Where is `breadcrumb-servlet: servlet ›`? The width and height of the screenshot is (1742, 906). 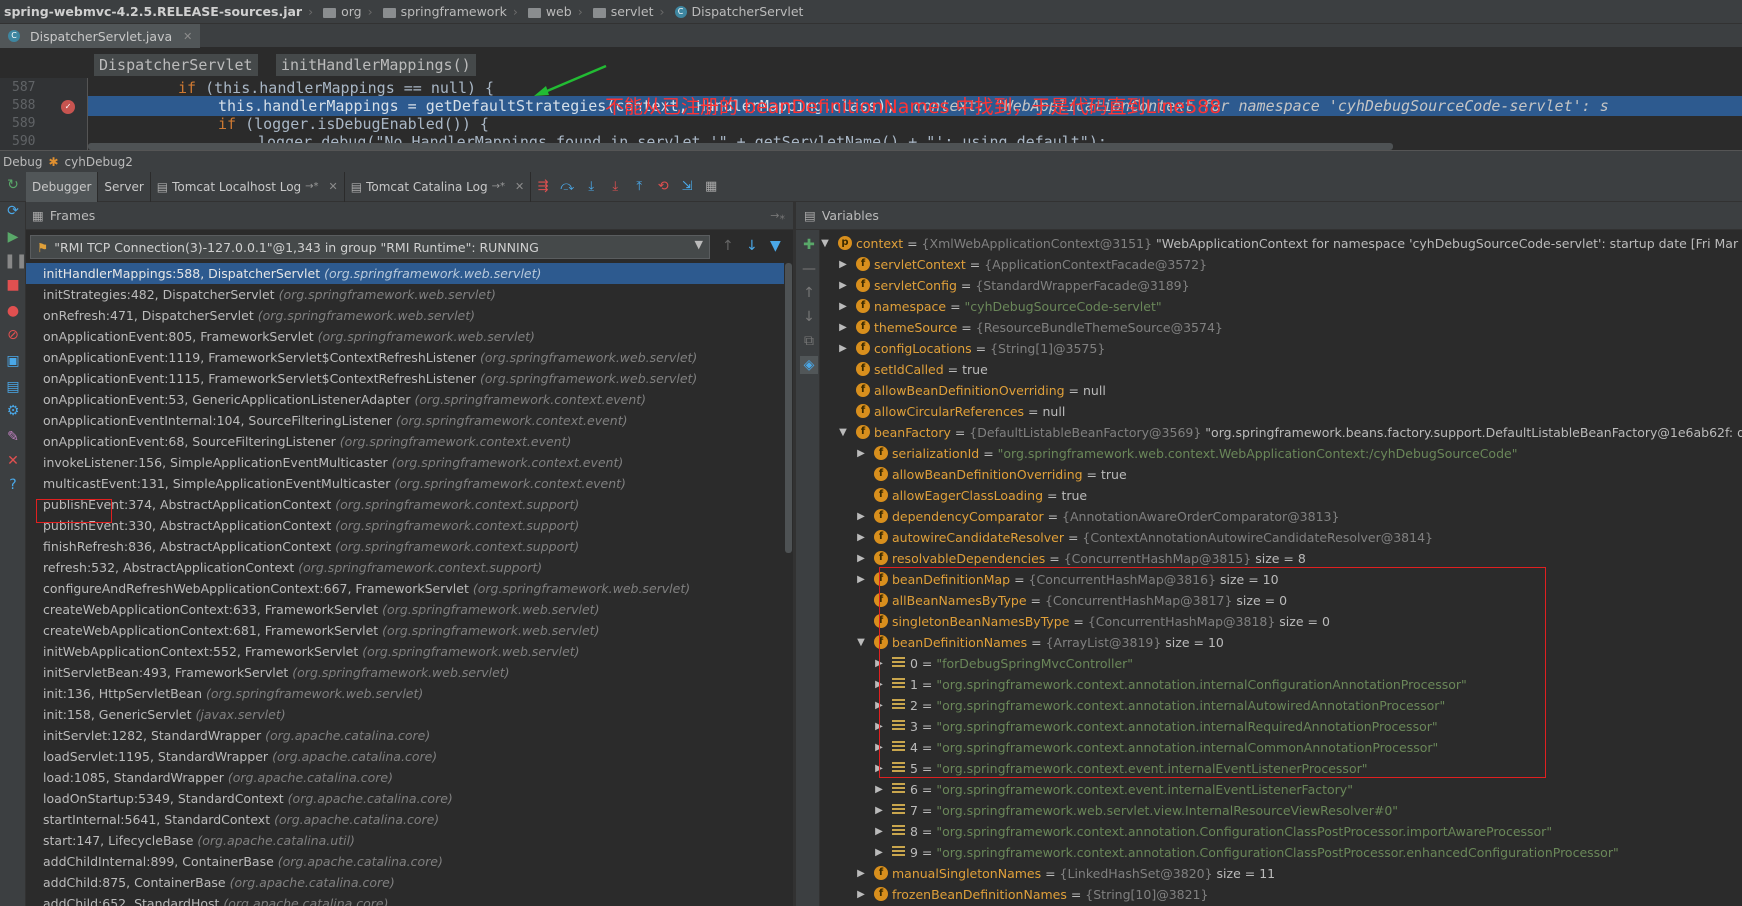
breadcrumb-servlet: servlet › is located at coordinates (631, 11).